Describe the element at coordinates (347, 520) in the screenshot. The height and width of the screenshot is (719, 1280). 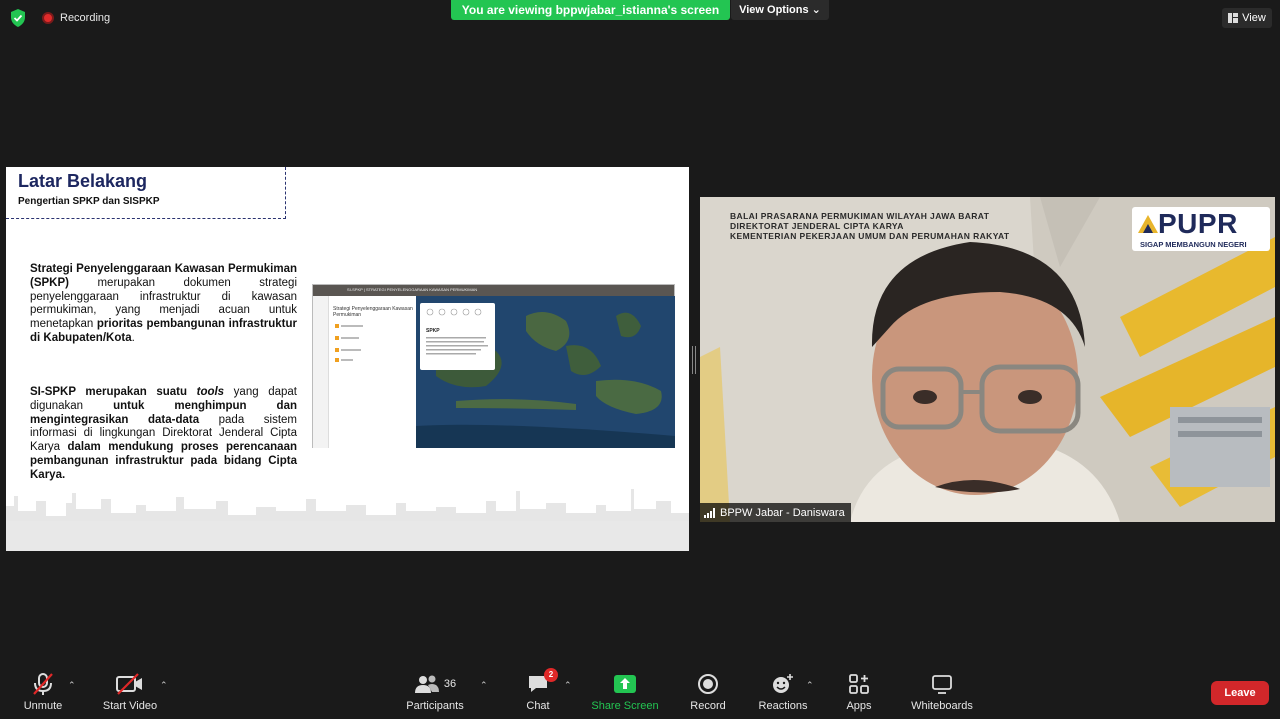
I see `city-skyline-decoration` at that location.